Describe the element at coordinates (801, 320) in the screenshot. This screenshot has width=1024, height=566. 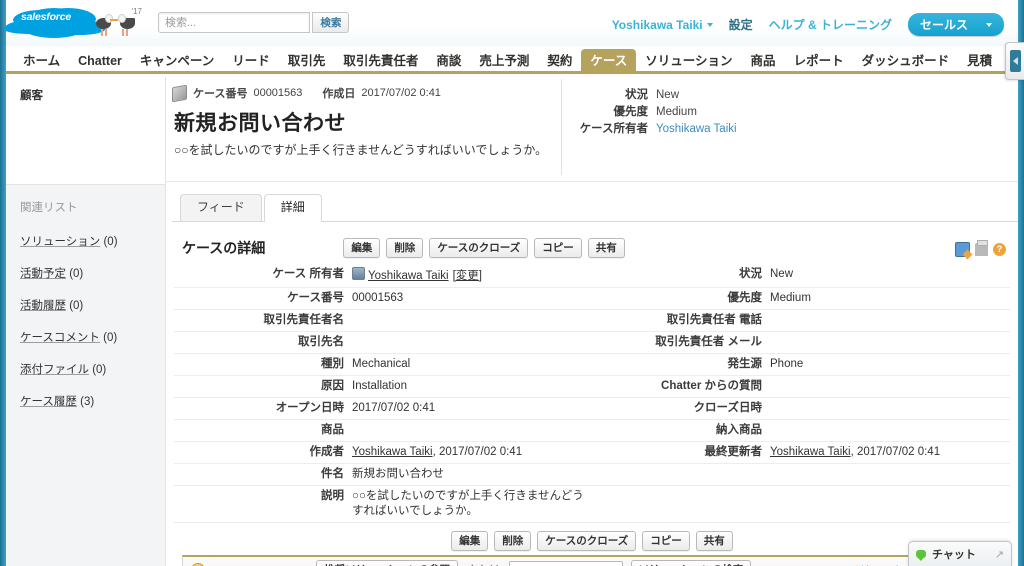
I see `field-cell-right-2: 取引先責任者 電話` at that location.